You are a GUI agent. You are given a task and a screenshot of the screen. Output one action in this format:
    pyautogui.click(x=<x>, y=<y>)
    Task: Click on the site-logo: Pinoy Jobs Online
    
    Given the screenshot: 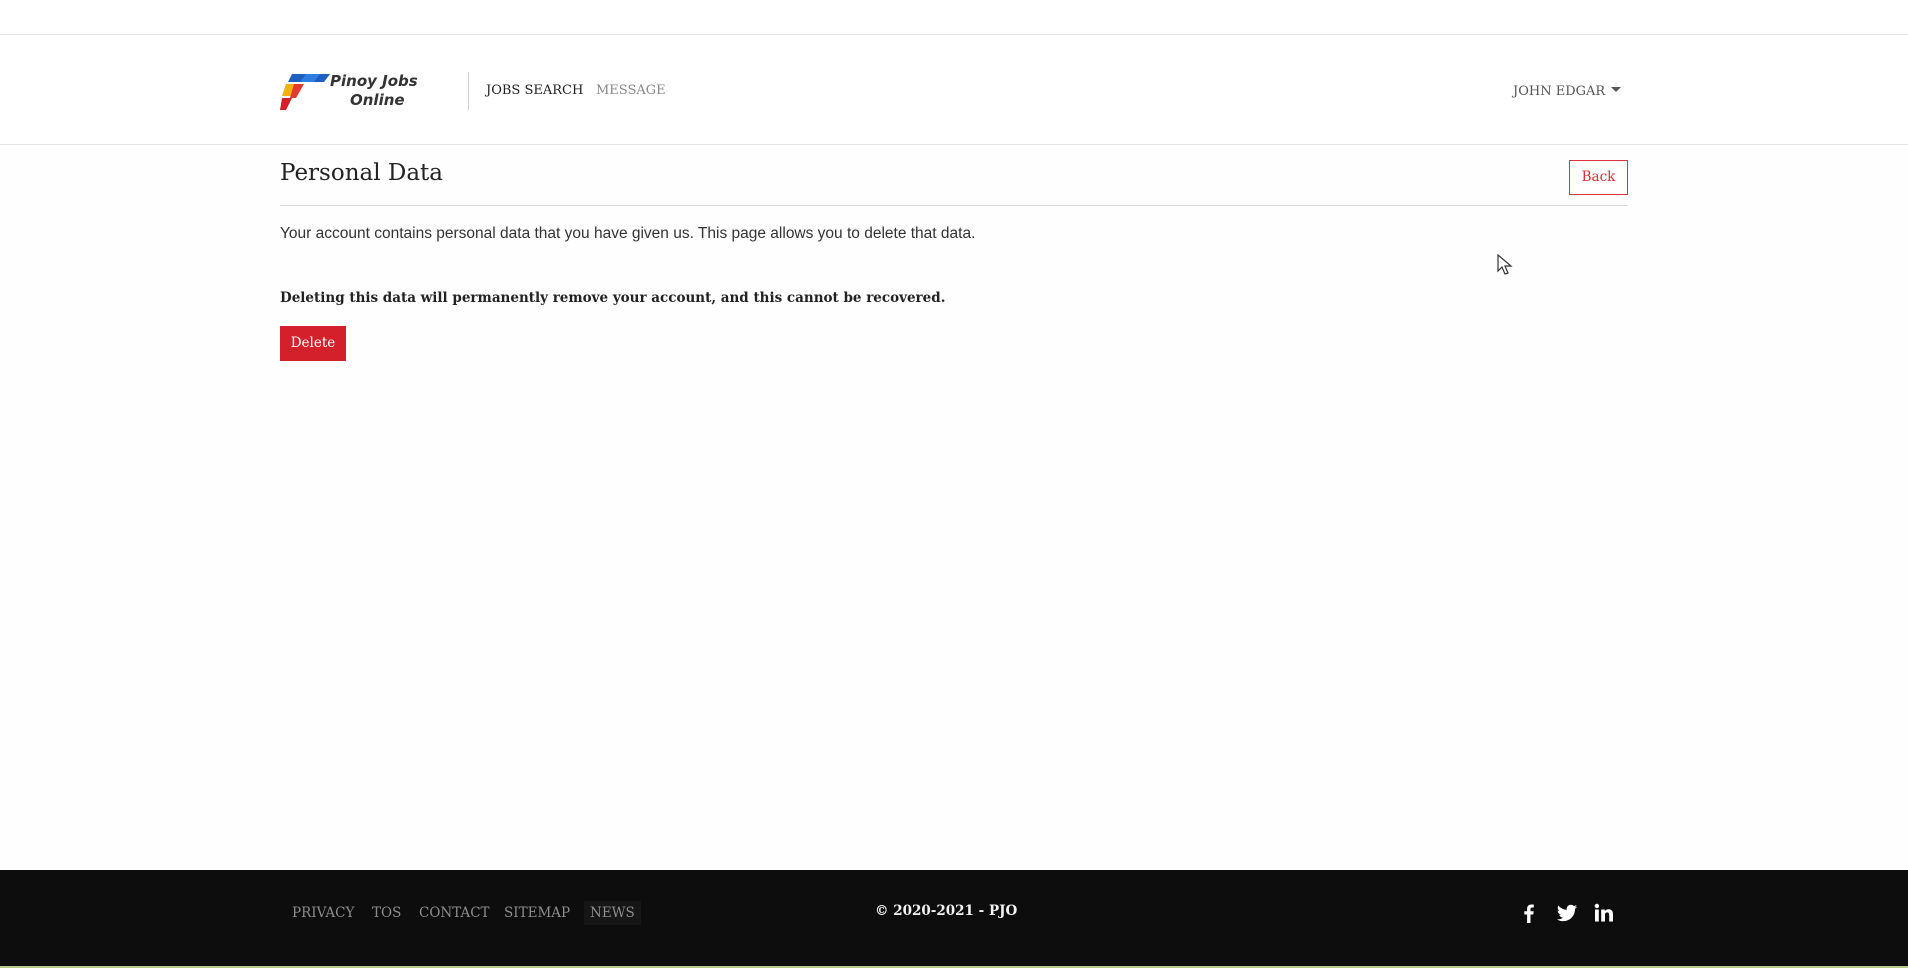 What is the action you would take?
    pyautogui.click(x=355, y=94)
    